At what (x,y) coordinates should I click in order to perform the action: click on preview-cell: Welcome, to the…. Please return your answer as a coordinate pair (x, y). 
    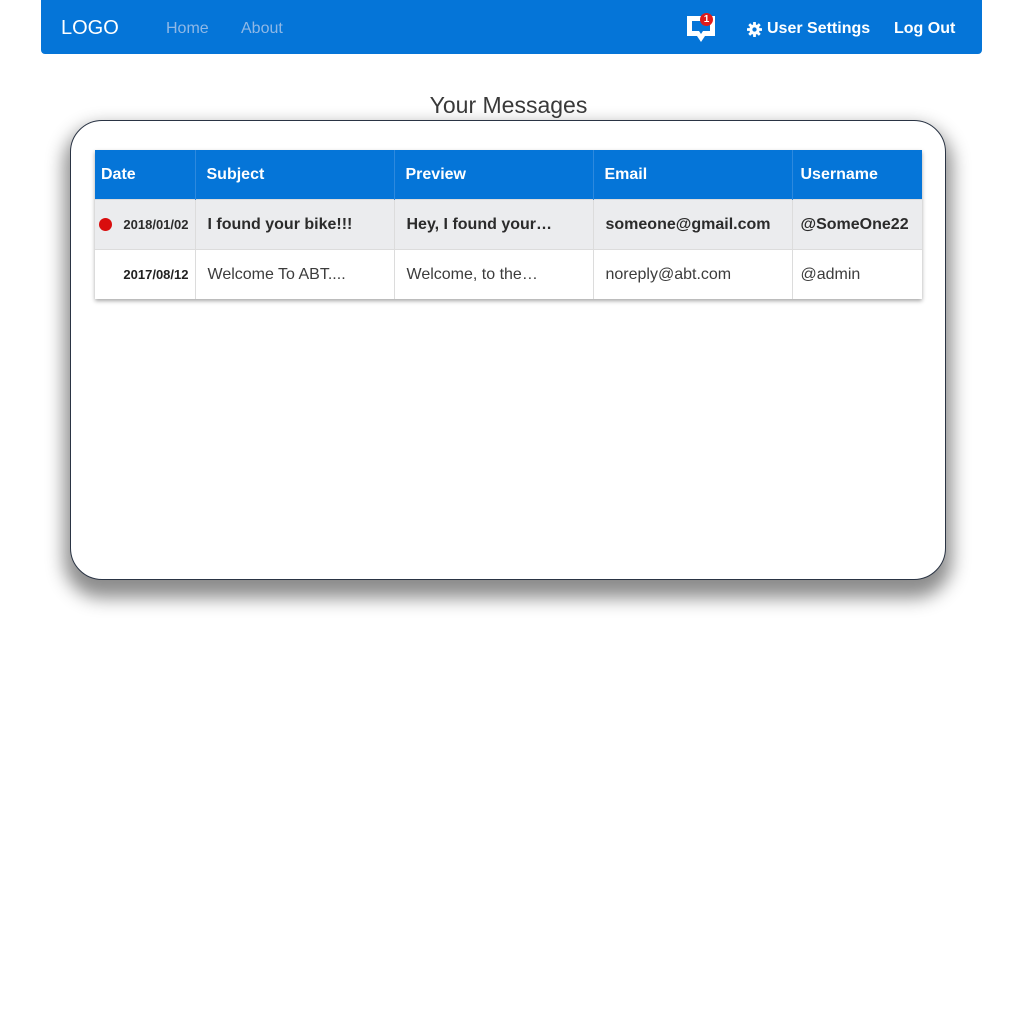
    Looking at the image, I should click on (494, 274).